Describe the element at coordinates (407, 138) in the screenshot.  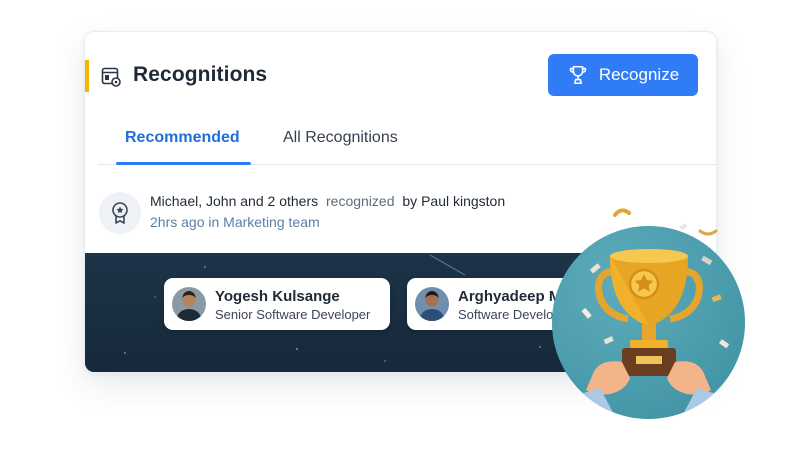
I see `tab-bar: Recommended All Recognitions` at that location.